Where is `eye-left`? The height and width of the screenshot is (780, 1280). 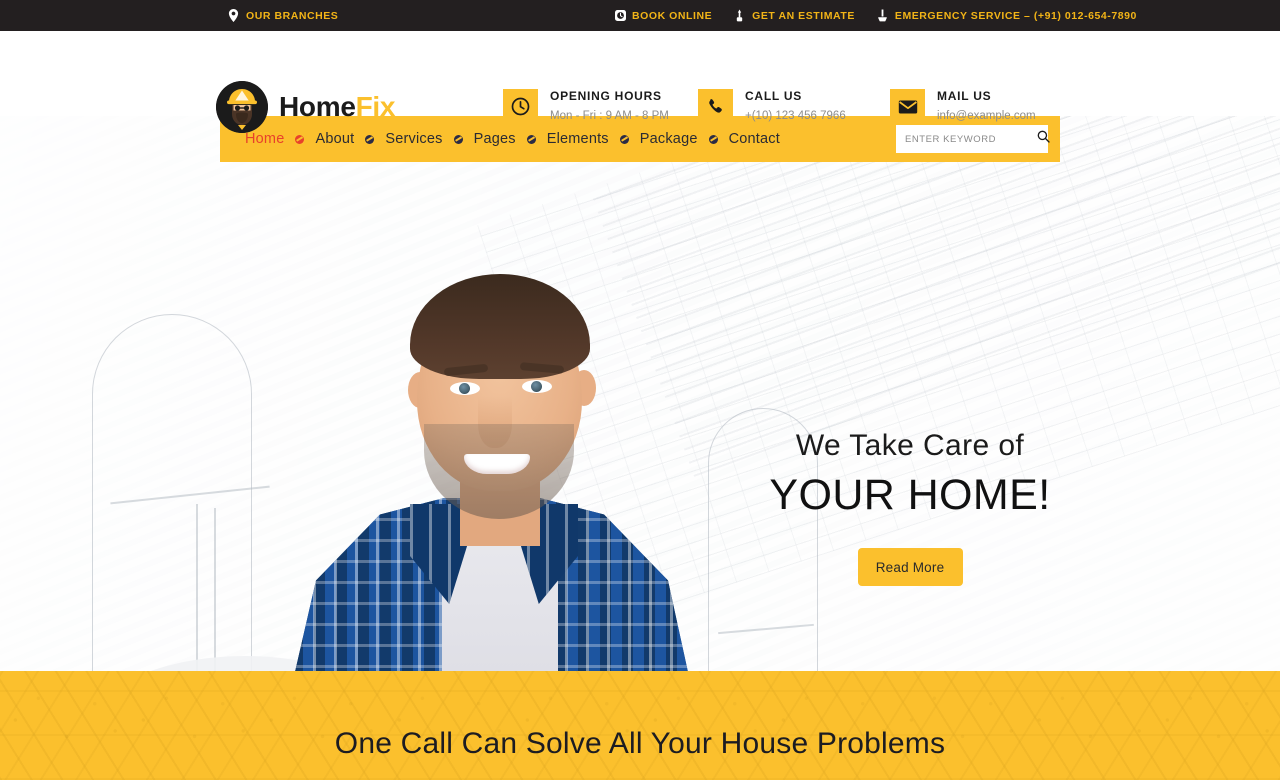 eye-left is located at coordinates (465, 388).